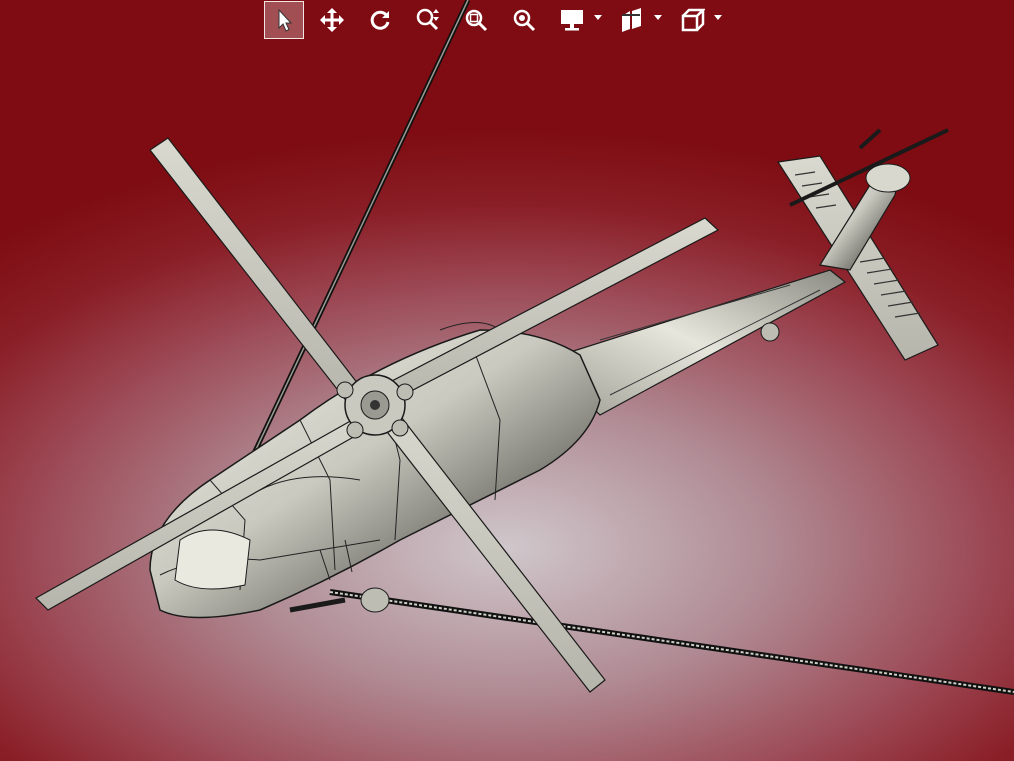 This screenshot has height=761, width=1014. I want to click on zoom-updown-icon, so click(427, 19).